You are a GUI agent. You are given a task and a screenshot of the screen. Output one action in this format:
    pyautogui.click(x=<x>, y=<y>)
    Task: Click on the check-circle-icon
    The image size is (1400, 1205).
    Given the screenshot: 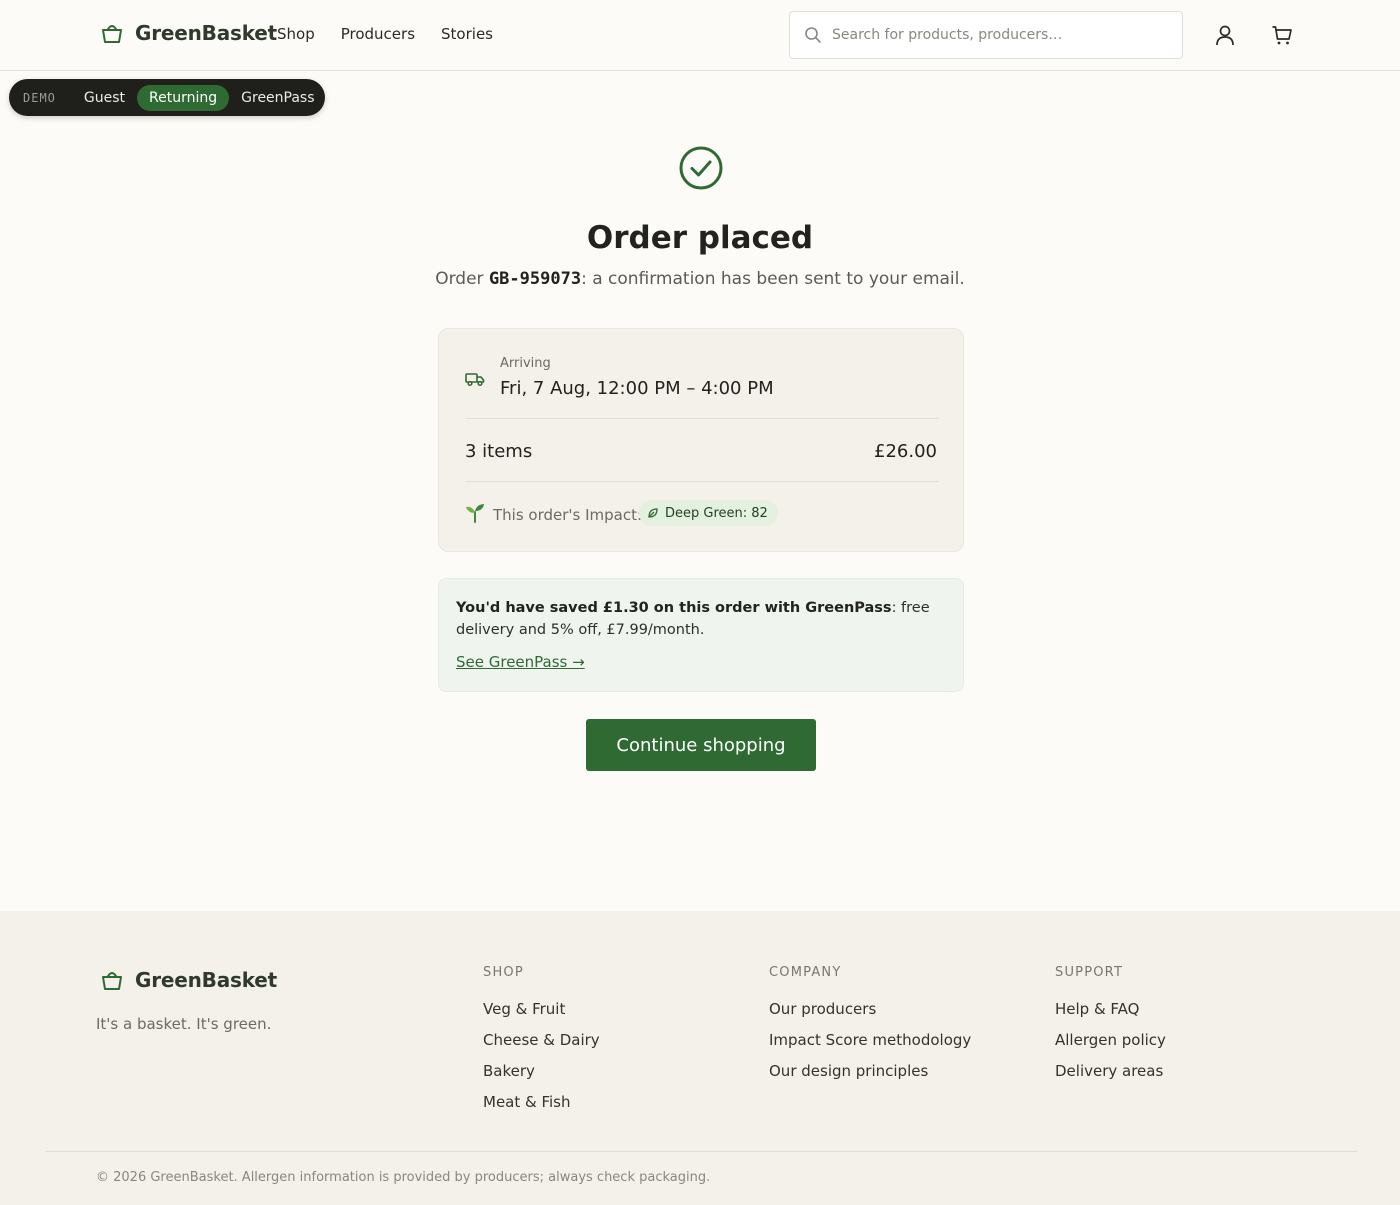 What is the action you would take?
    pyautogui.click(x=701, y=168)
    